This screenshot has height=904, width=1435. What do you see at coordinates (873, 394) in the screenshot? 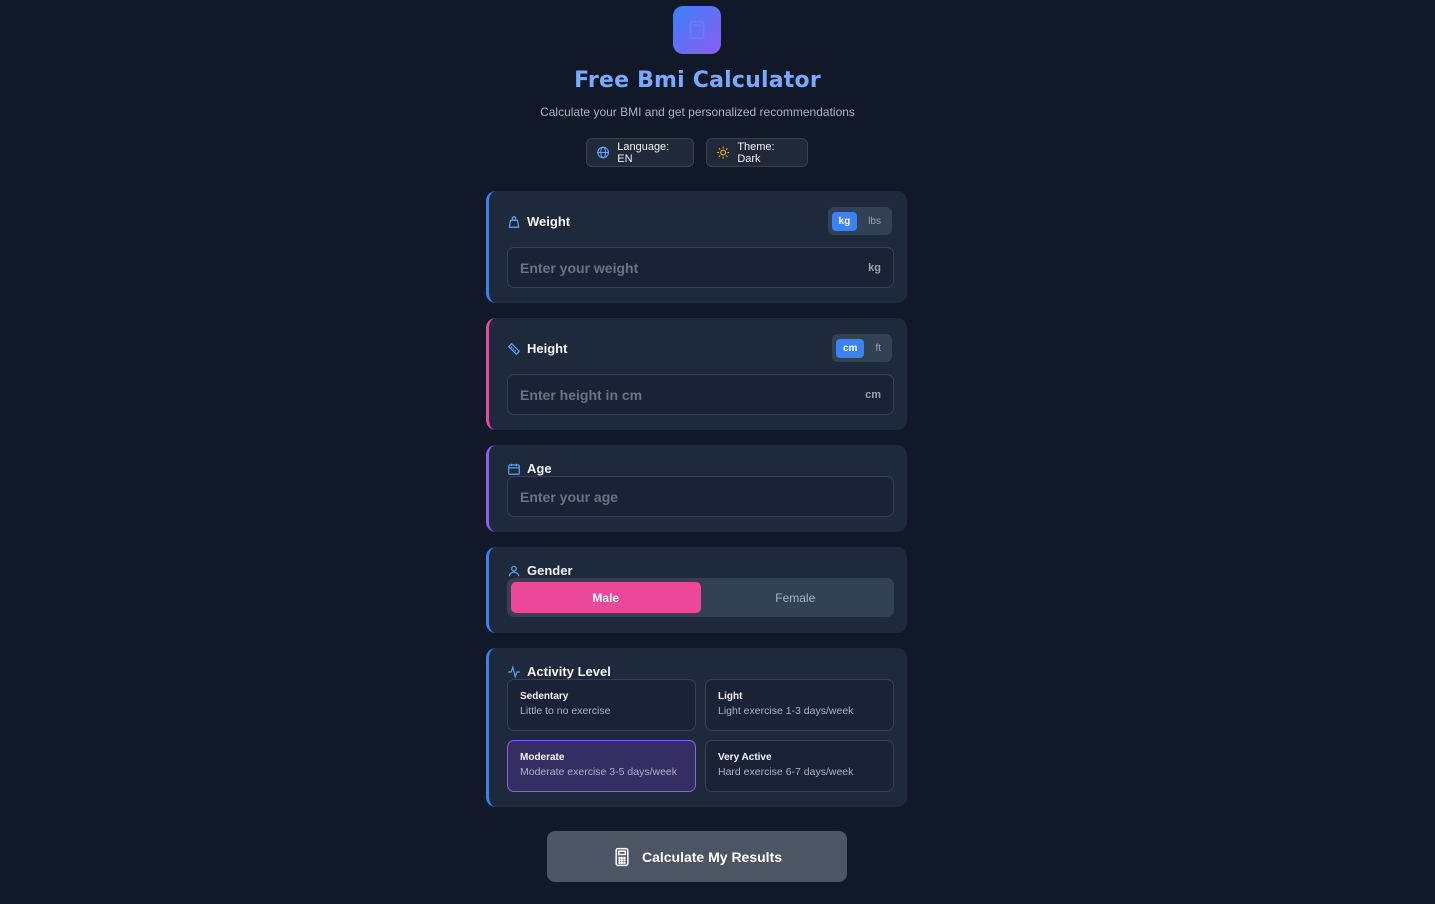
I see `height-unit-suffix: cm` at bounding box center [873, 394].